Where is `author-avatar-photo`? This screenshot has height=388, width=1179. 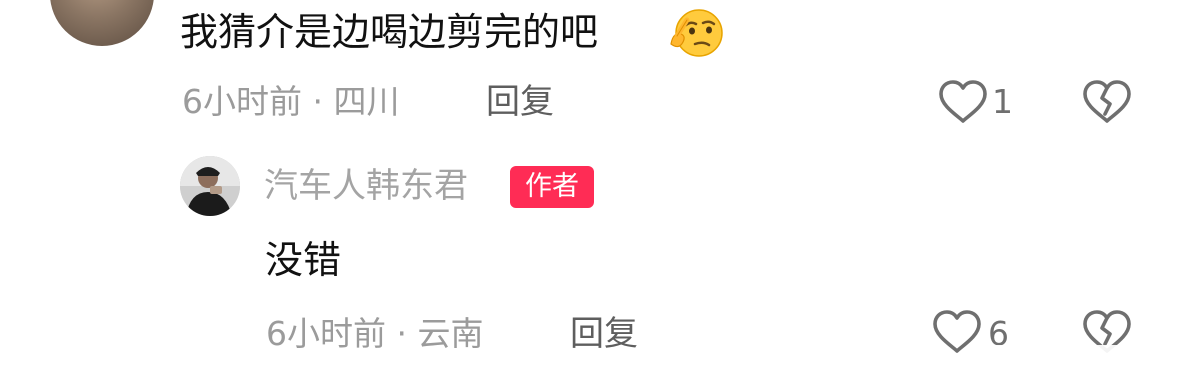 author-avatar-photo is located at coordinates (210, 186).